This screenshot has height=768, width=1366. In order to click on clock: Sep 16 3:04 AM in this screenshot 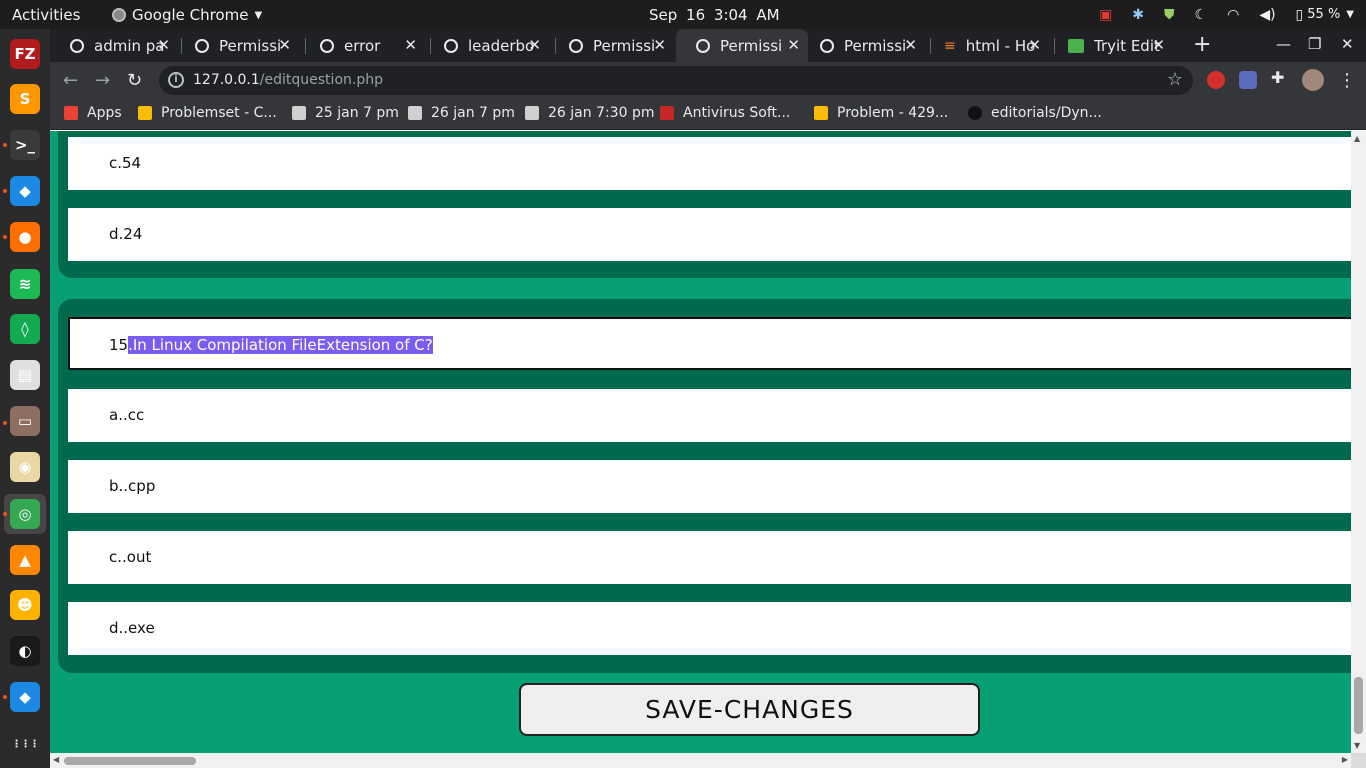, I will do `click(714, 15)`.